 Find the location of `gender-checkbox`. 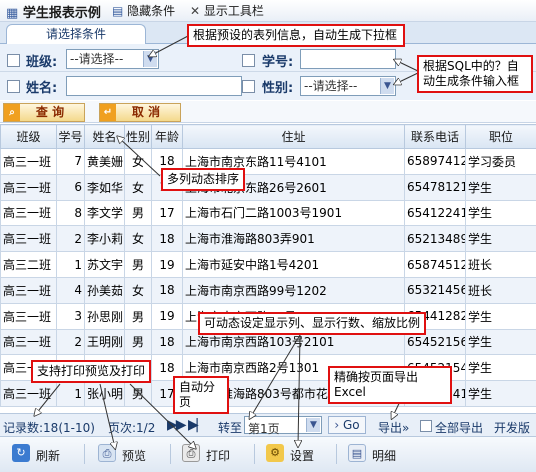

gender-checkbox is located at coordinates (248, 86).